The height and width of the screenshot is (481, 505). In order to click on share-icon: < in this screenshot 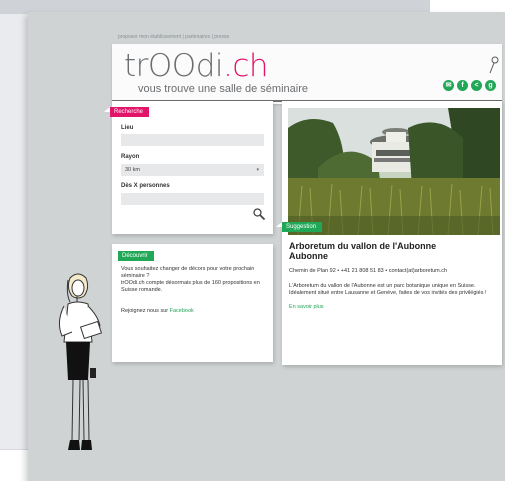, I will do `click(476, 85)`.